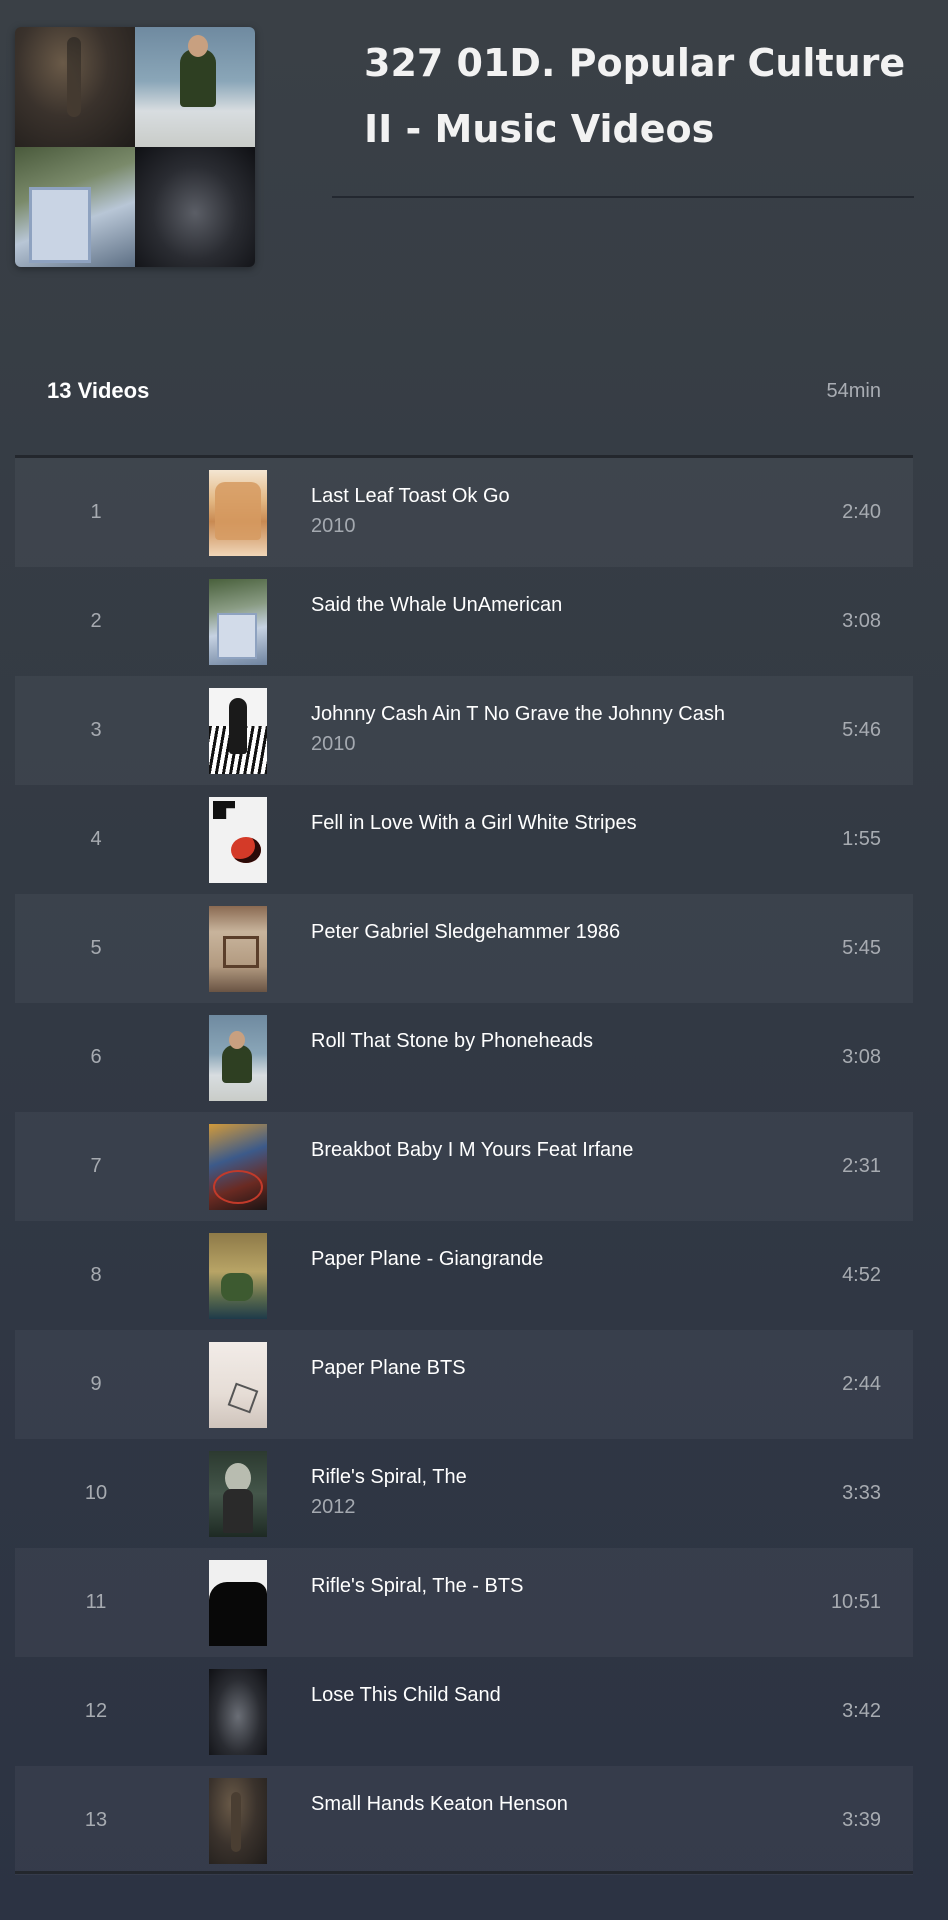 This screenshot has height=1920, width=948. I want to click on video-row: 5 Peter Gabriel Sledgehammer 1986 5:45, so click(464, 948).